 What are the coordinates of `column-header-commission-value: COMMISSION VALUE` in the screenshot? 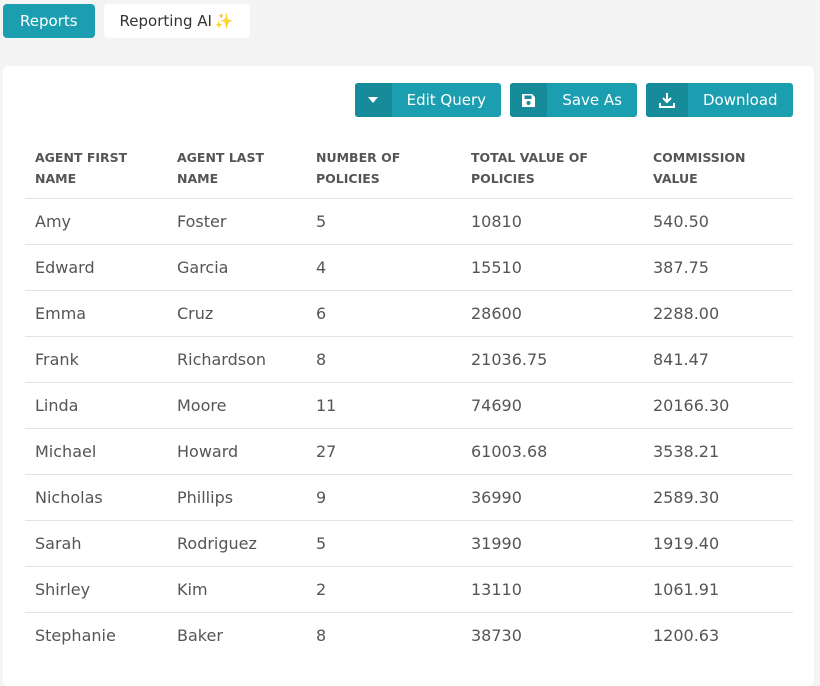 It's located at (718, 169).